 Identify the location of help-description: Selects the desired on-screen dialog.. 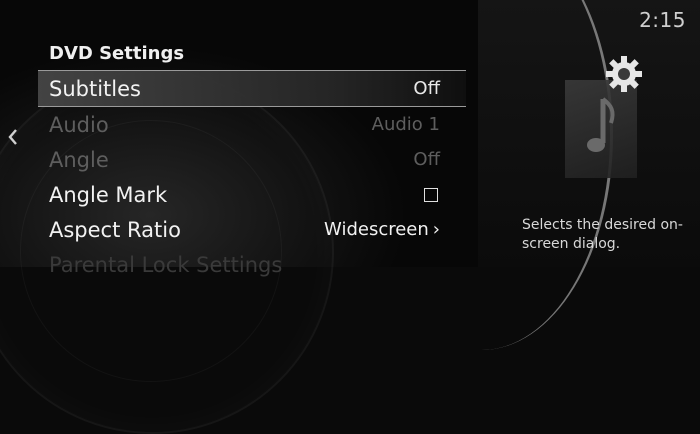
(602, 234).